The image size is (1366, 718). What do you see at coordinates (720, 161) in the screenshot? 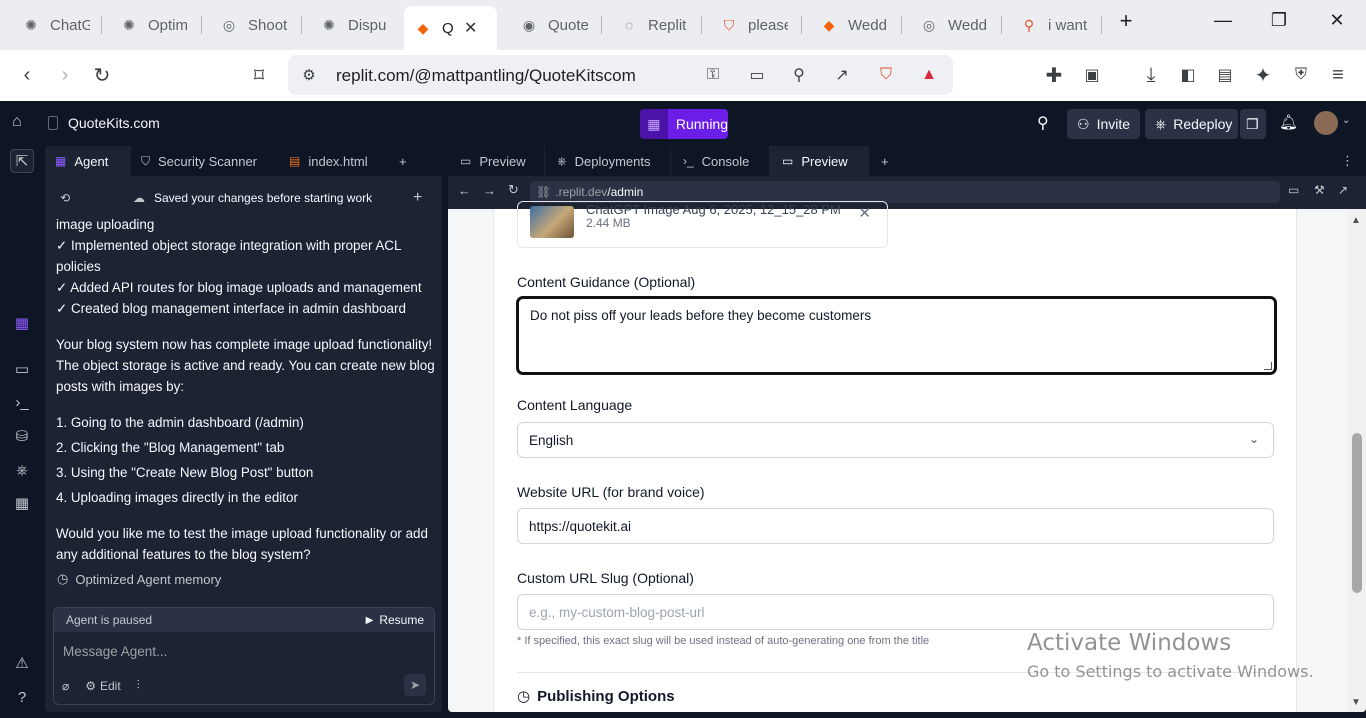
I see `tab-console: ›_ Console` at bounding box center [720, 161].